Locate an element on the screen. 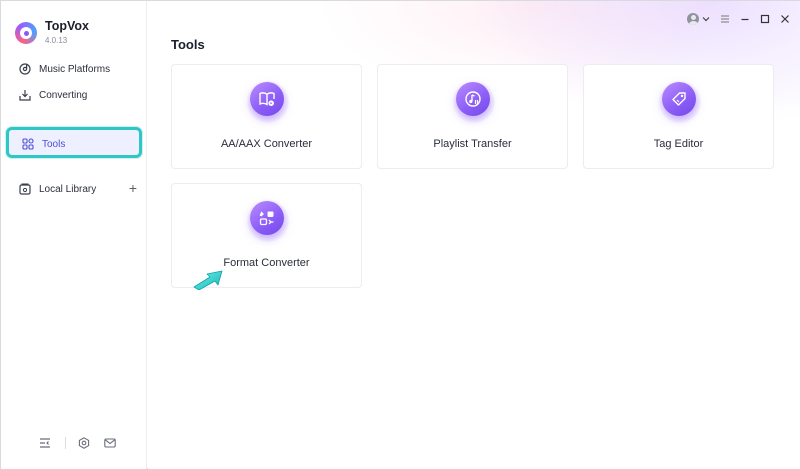 The height and width of the screenshot is (469, 800). menu-icon is located at coordinates (725, 19).